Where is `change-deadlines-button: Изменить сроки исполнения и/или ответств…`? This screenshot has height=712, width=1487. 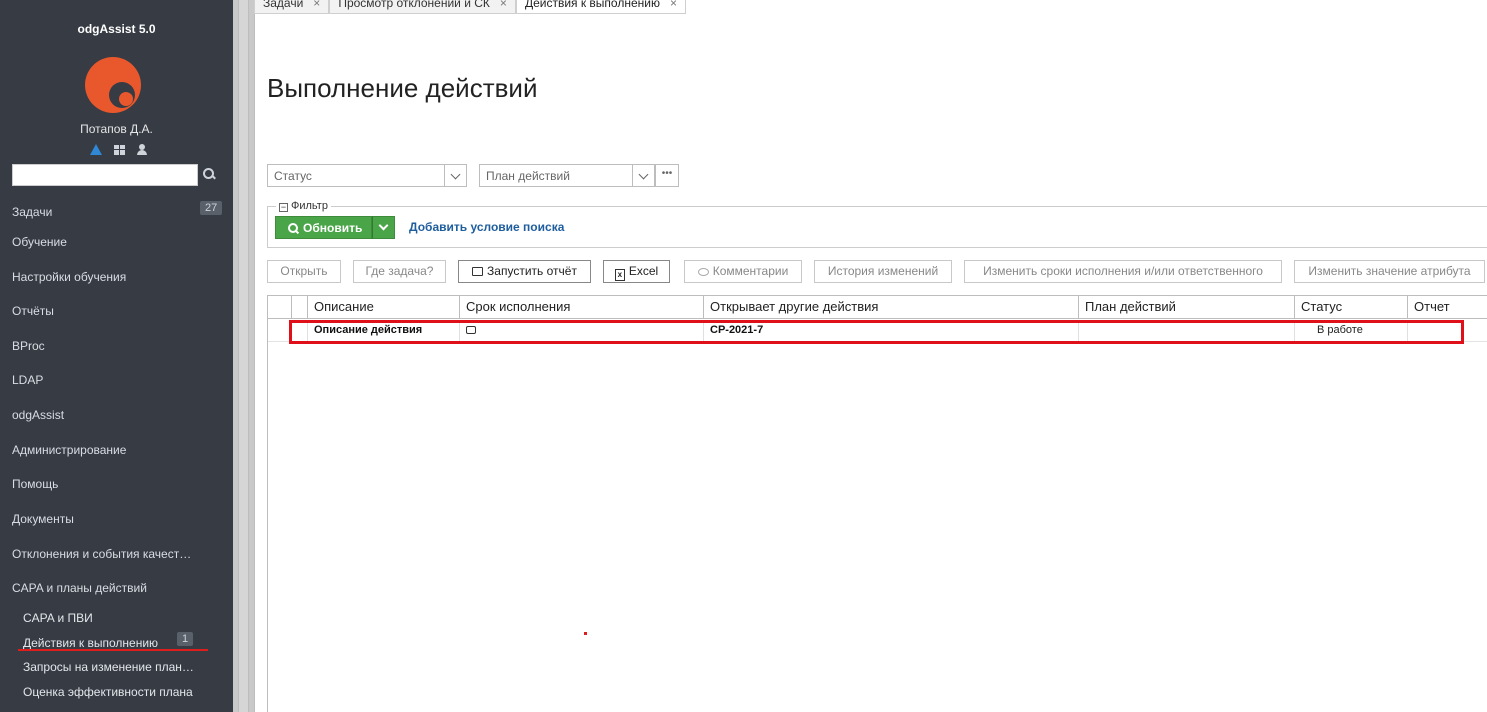 change-deadlines-button: Изменить сроки исполнения и/или ответств… is located at coordinates (1123, 271).